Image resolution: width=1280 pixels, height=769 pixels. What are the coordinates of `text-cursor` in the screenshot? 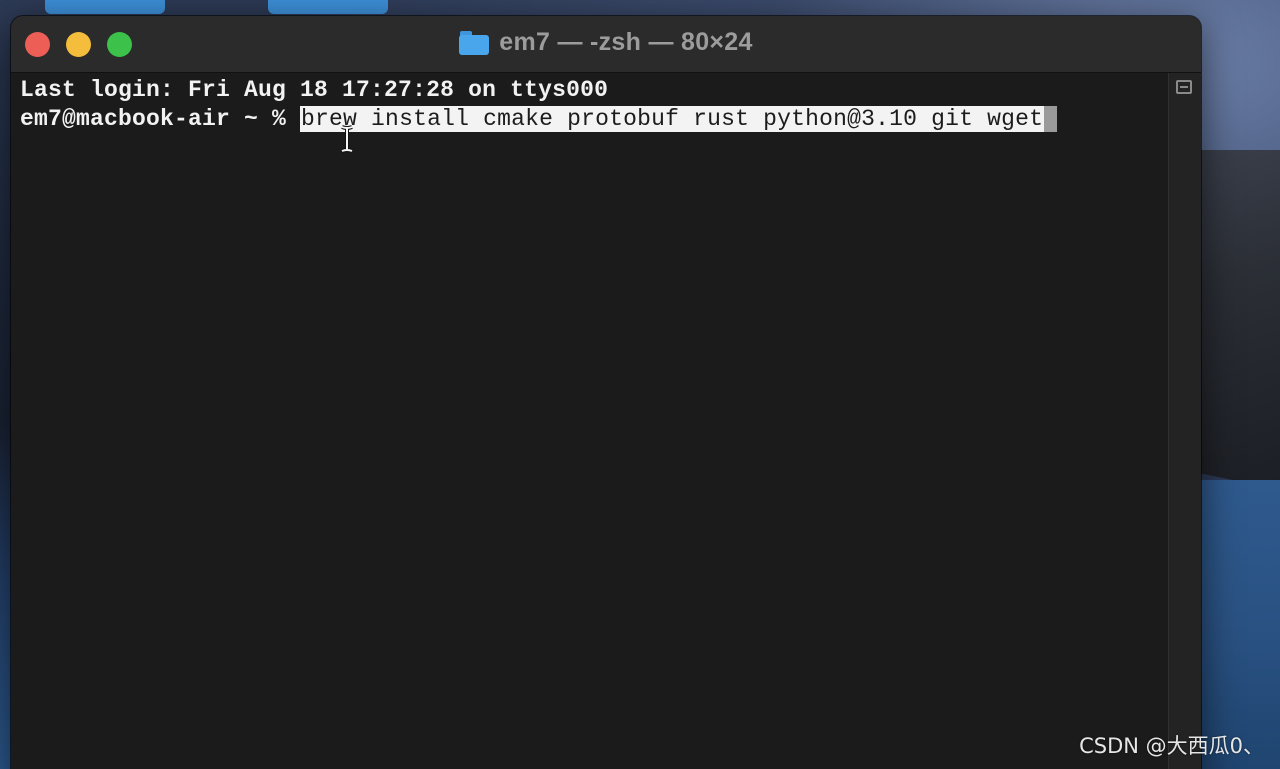 It's located at (1051, 119).